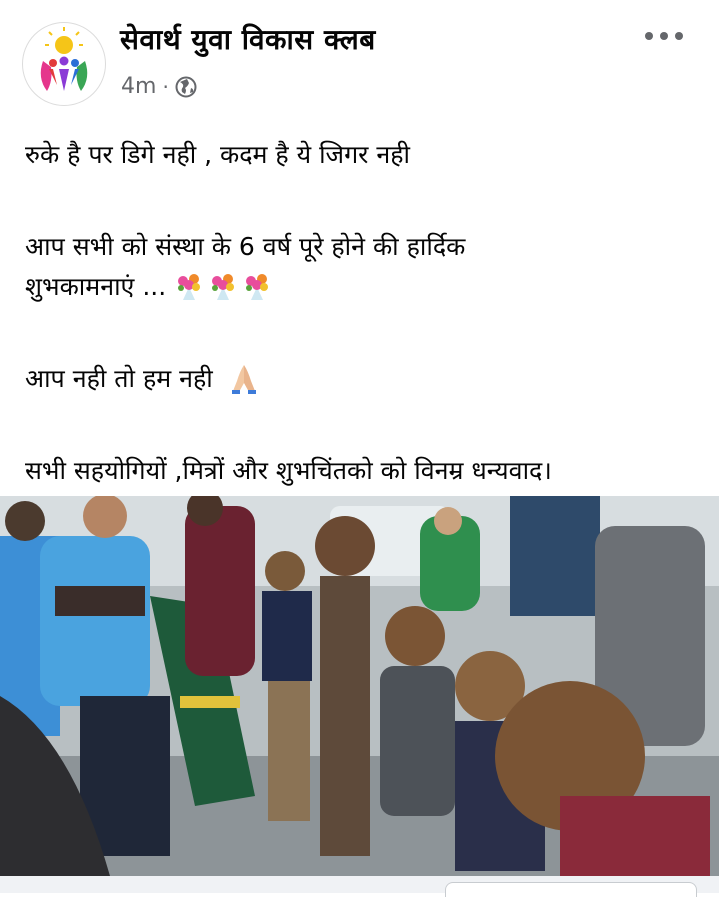 The image size is (719, 897). I want to click on post-meta: 4m ·, so click(159, 86).